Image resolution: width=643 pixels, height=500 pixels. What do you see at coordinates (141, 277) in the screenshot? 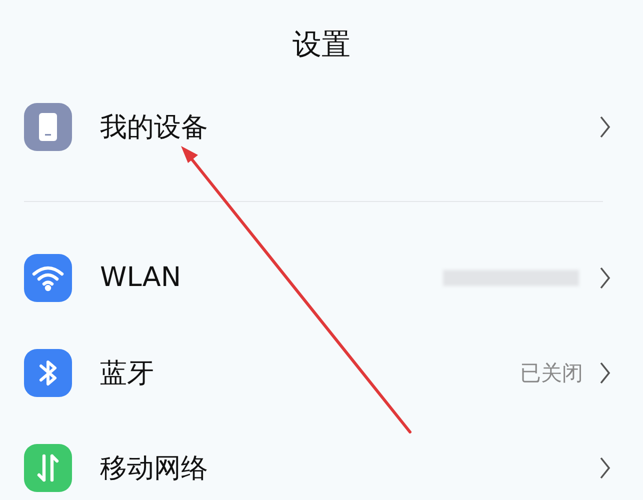
I see `row-label: WLAN` at bounding box center [141, 277].